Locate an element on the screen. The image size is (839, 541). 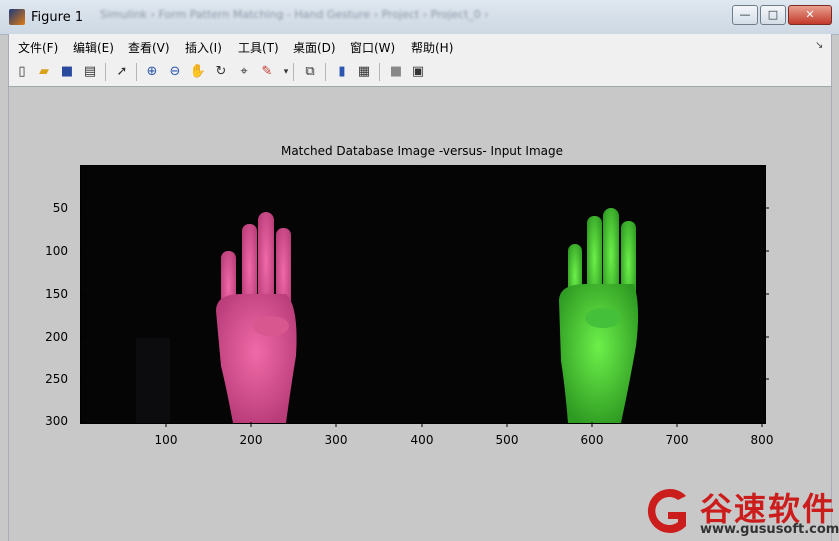
print-icon: ▤ is located at coordinates (90, 72).